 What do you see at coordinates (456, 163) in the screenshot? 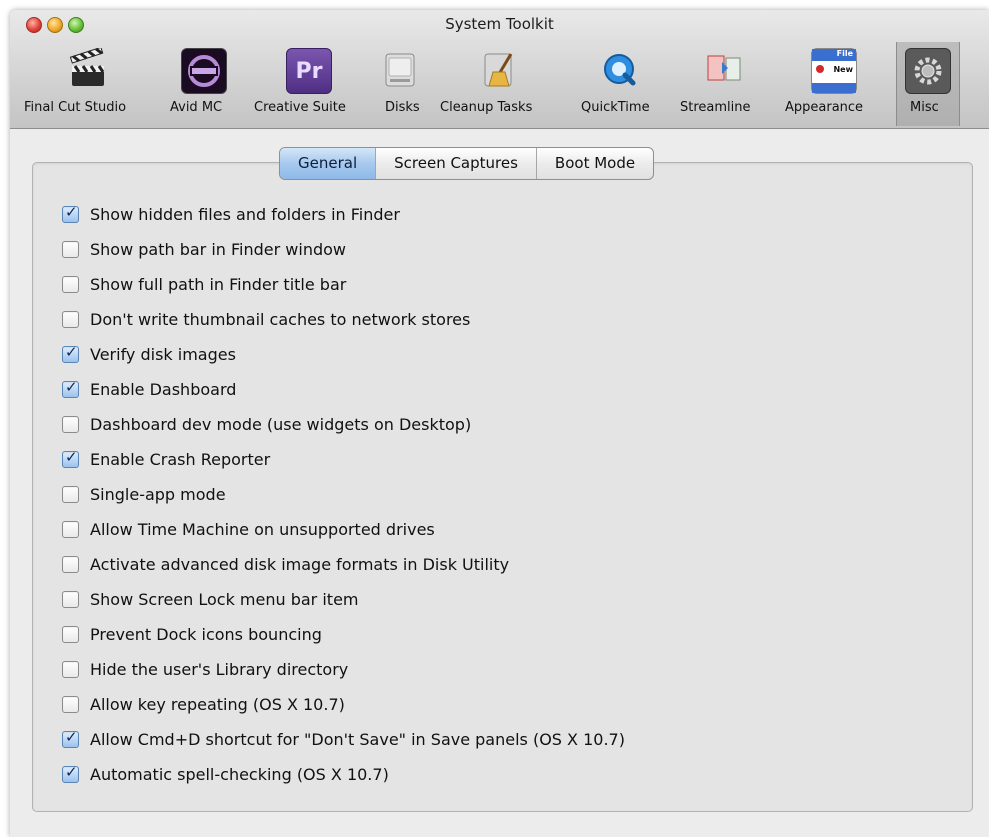
I see `tab-screen-captures: Screen Captures` at bounding box center [456, 163].